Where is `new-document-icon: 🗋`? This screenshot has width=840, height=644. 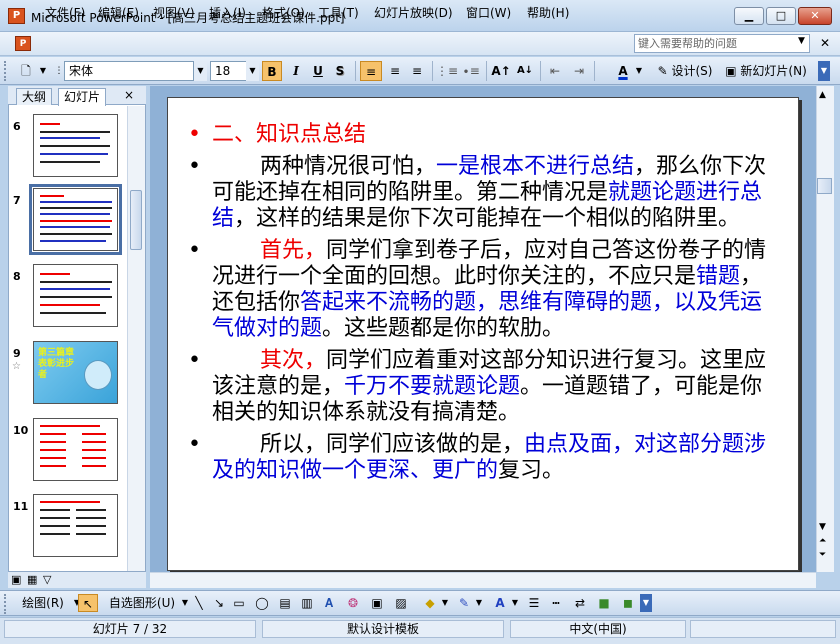 new-document-icon: 🗋 is located at coordinates (26, 71).